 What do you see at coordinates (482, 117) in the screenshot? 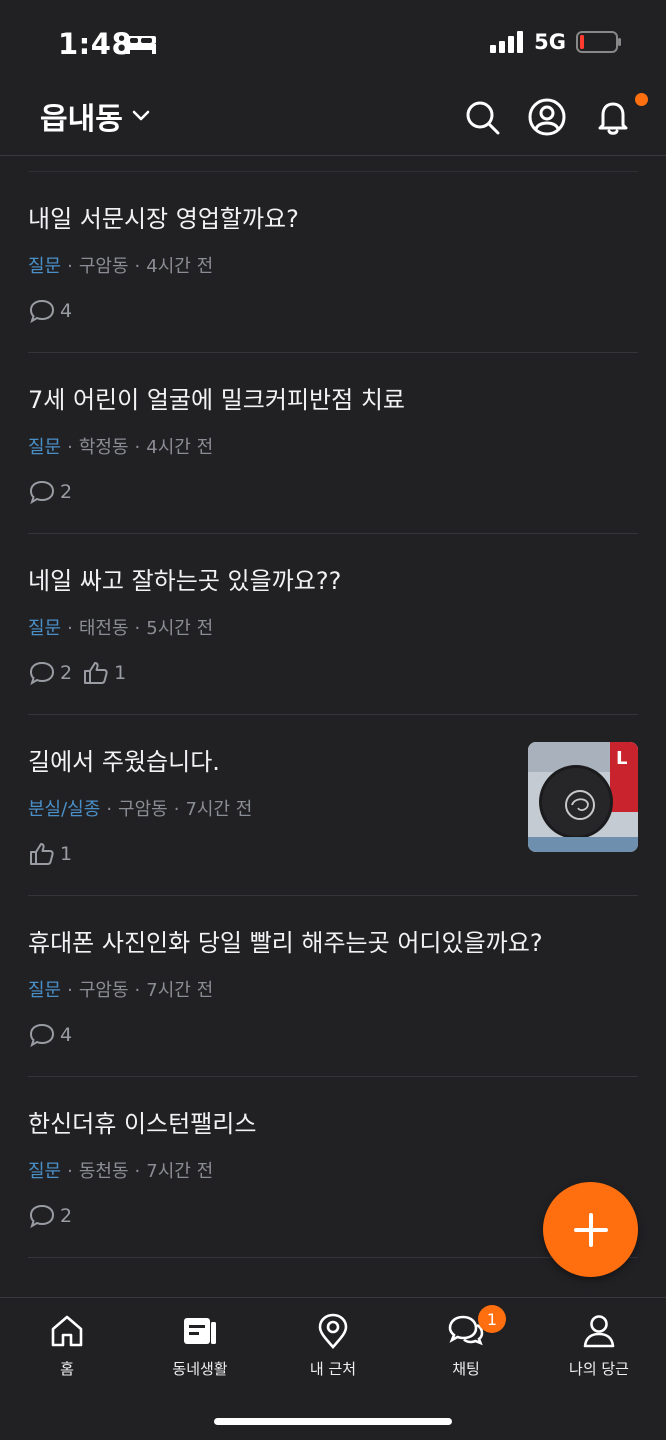
I see `search-icon` at bounding box center [482, 117].